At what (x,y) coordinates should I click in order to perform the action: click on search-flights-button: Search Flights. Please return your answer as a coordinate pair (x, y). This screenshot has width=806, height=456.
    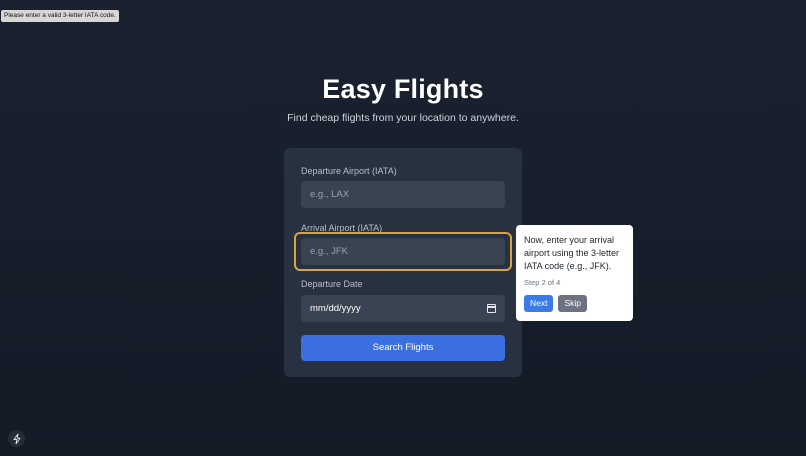
    Looking at the image, I should click on (403, 348).